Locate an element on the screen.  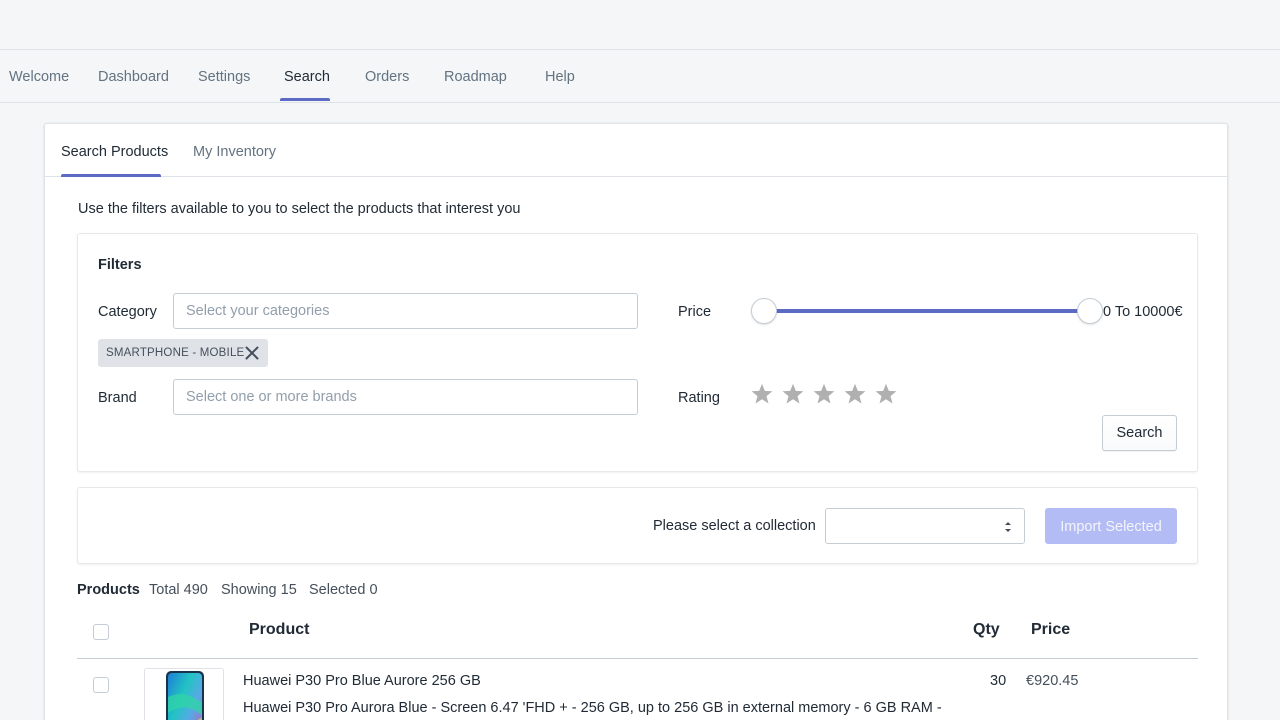
product-title: Huawei P30 Pro Blue Aurore 256 GB is located at coordinates (362, 681).